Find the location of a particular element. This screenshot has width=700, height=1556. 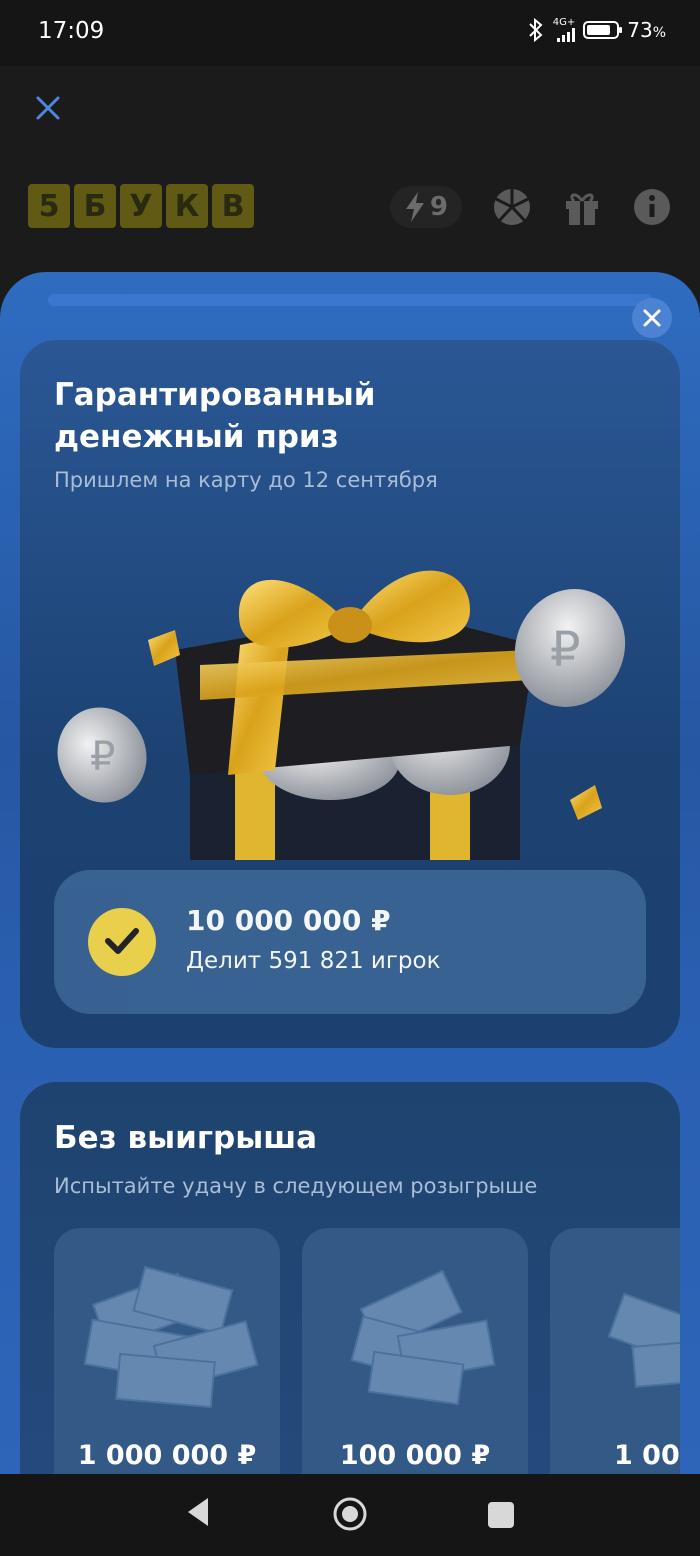

logo-letter: К is located at coordinates (187, 206).